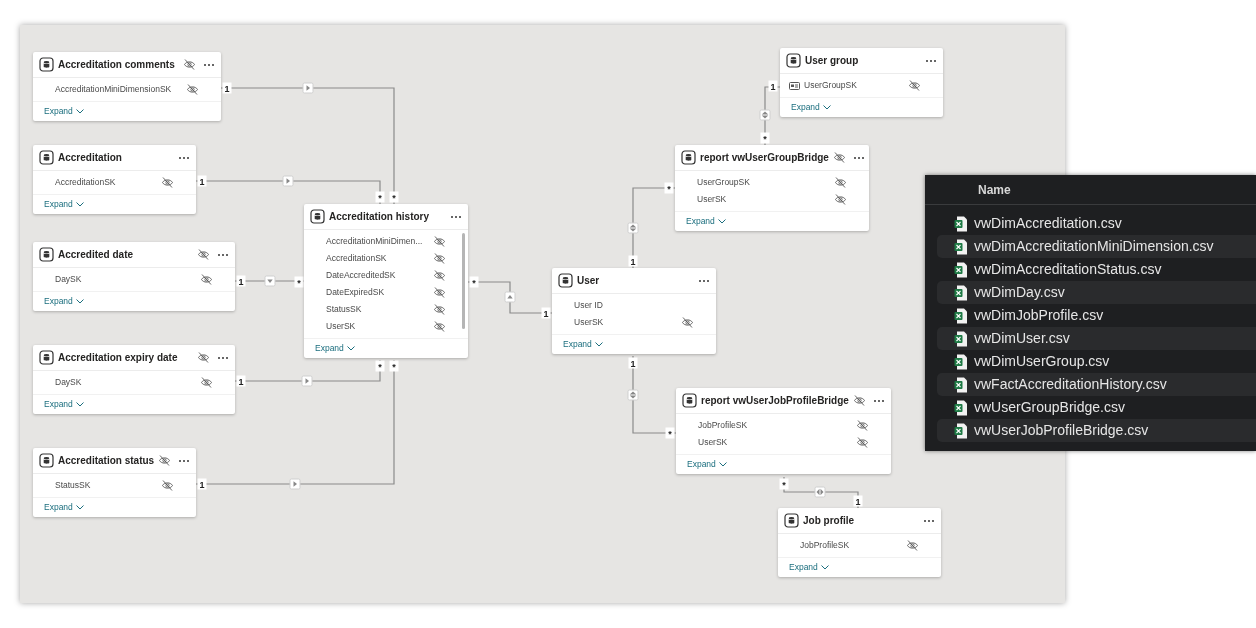 This screenshot has width=1256, height=628. Describe the element at coordinates (775, 401) in the screenshot. I see `table-title: report vwUserJobProfileBridge` at that location.